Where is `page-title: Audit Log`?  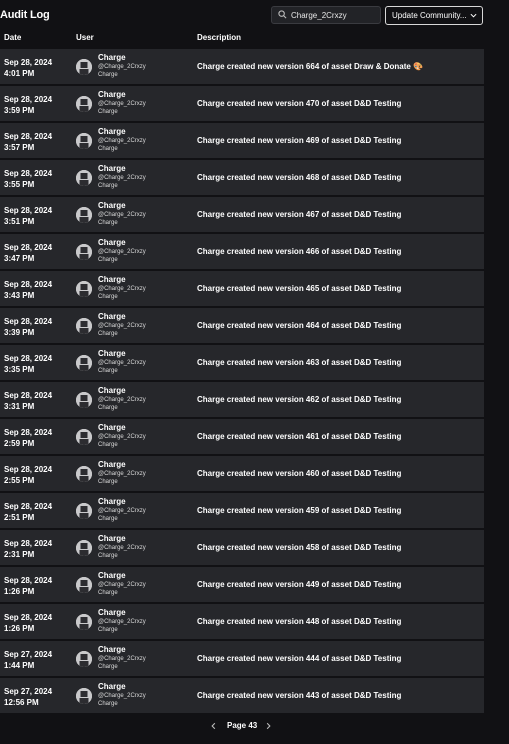 page-title: Audit Log is located at coordinates (25, 15).